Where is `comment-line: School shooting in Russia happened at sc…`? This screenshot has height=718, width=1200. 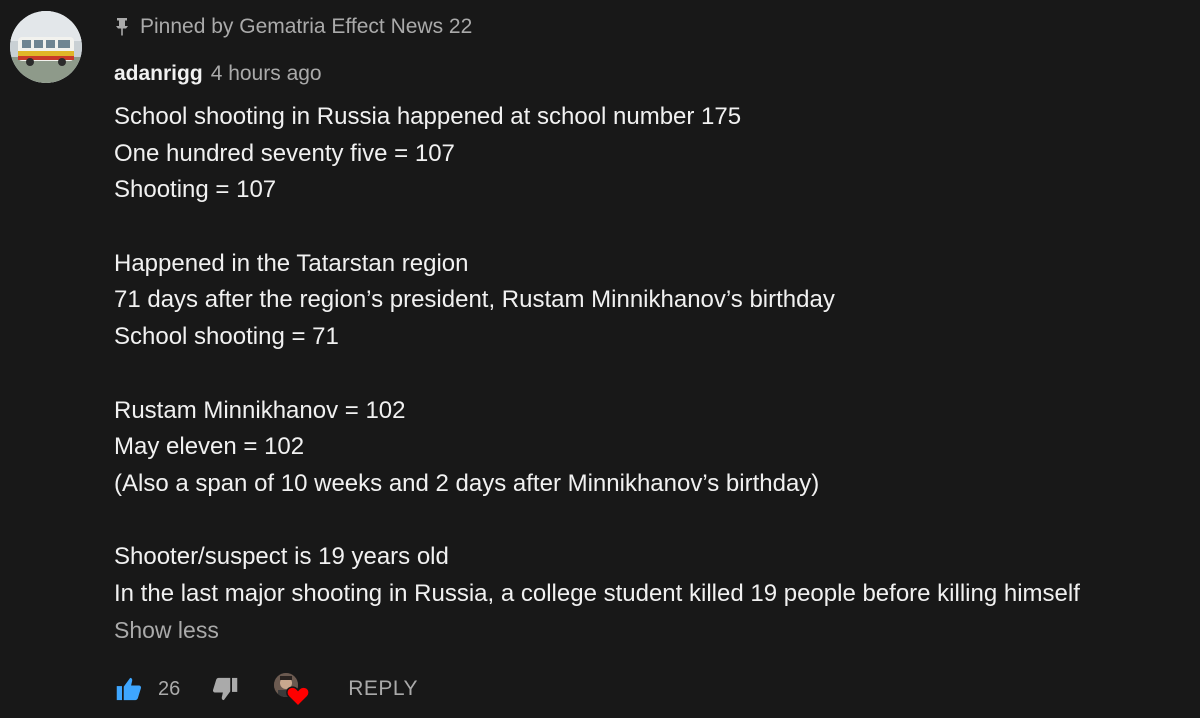 comment-line: School shooting in Russia happened at sc… is located at coordinates (428, 116).